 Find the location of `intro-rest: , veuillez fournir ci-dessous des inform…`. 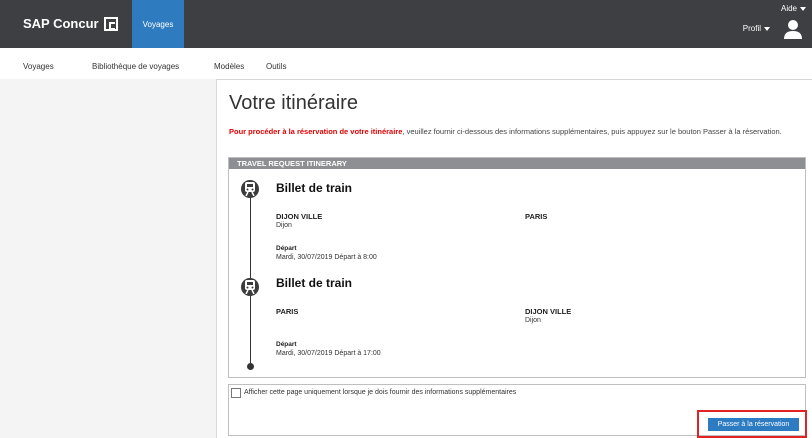

intro-rest: , veuillez fournir ci-dessous des inform… is located at coordinates (592, 131).